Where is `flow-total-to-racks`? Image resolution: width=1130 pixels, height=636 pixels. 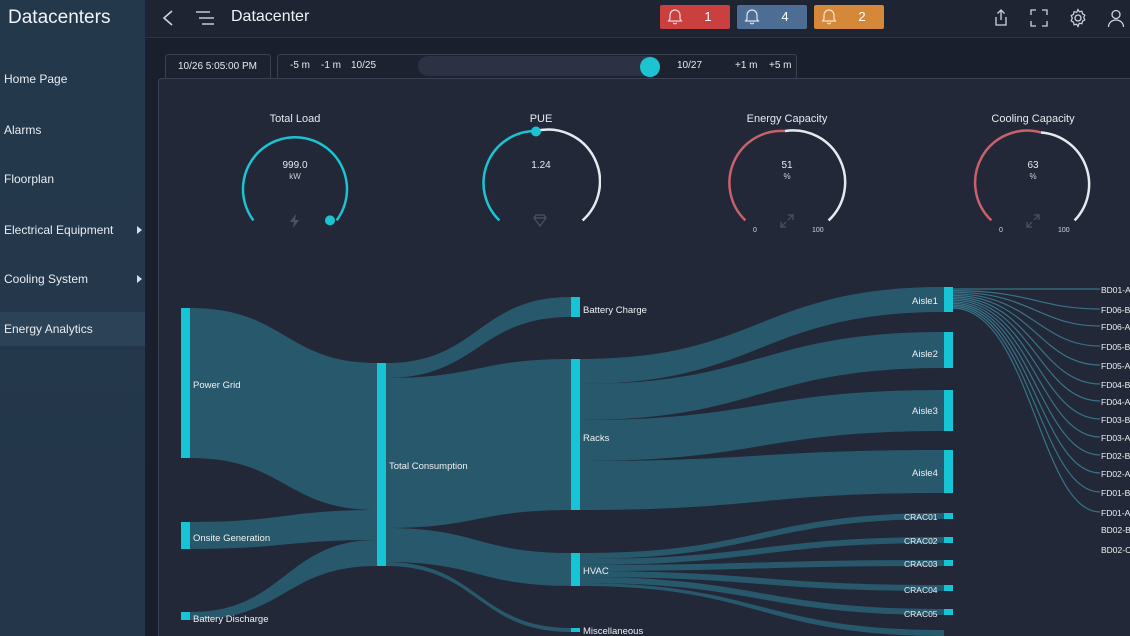
flow-total-to-racks is located at coordinates (478, 443).